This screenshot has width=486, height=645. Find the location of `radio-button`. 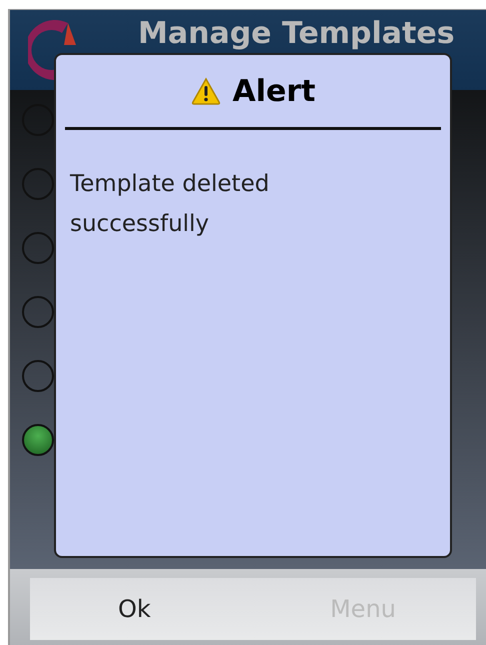

radio-button is located at coordinates (38, 440).